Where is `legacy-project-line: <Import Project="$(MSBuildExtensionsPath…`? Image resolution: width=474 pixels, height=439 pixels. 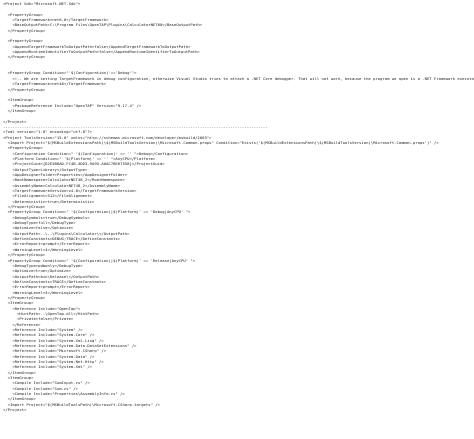 legacy-project-line: <Import Project="$(MSBuildExtensionsPath… is located at coordinates (221, 142).